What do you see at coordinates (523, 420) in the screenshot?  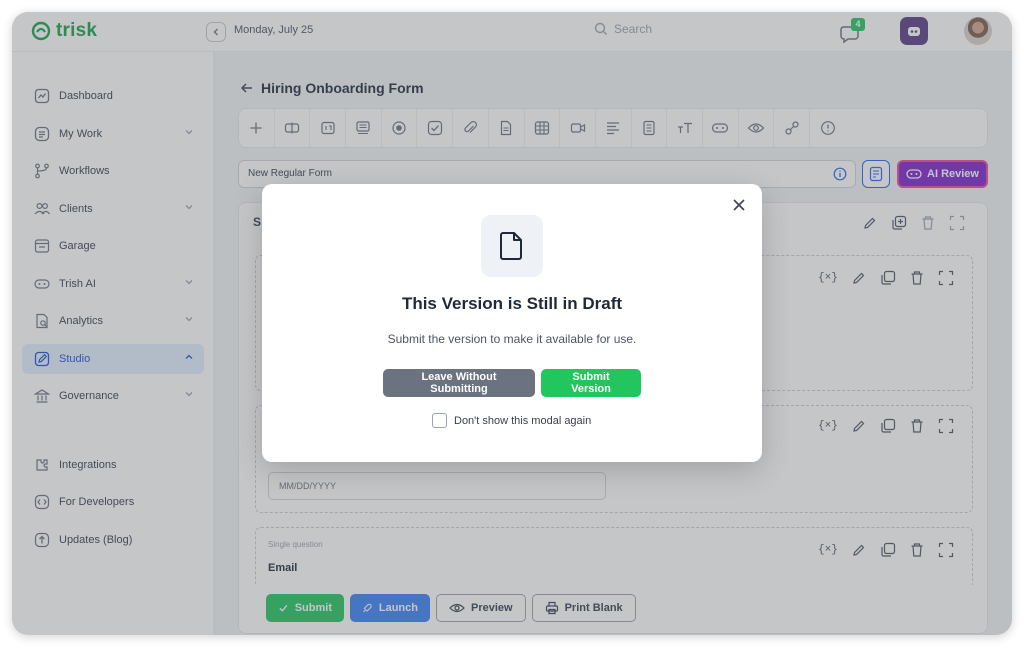 I see `dont-show-again-label: Don't show this modal again` at bounding box center [523, 420].